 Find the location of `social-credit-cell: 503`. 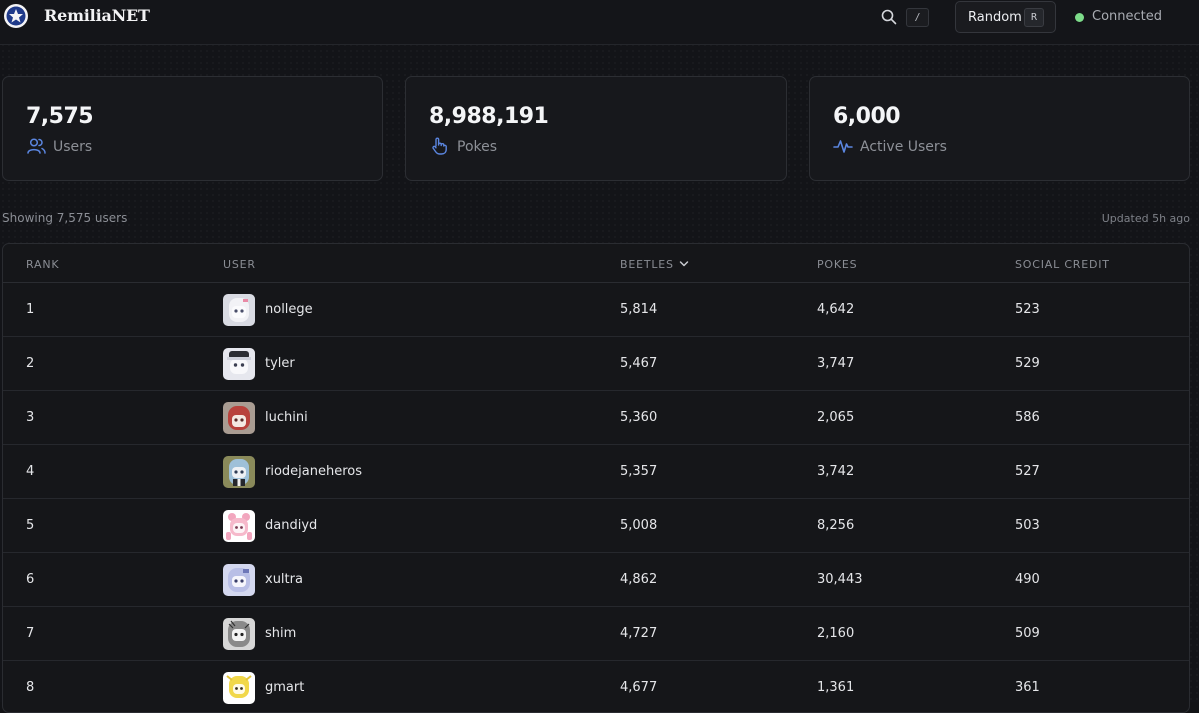

social-credit-cell: 503 is located at coordinates (1027, 525).